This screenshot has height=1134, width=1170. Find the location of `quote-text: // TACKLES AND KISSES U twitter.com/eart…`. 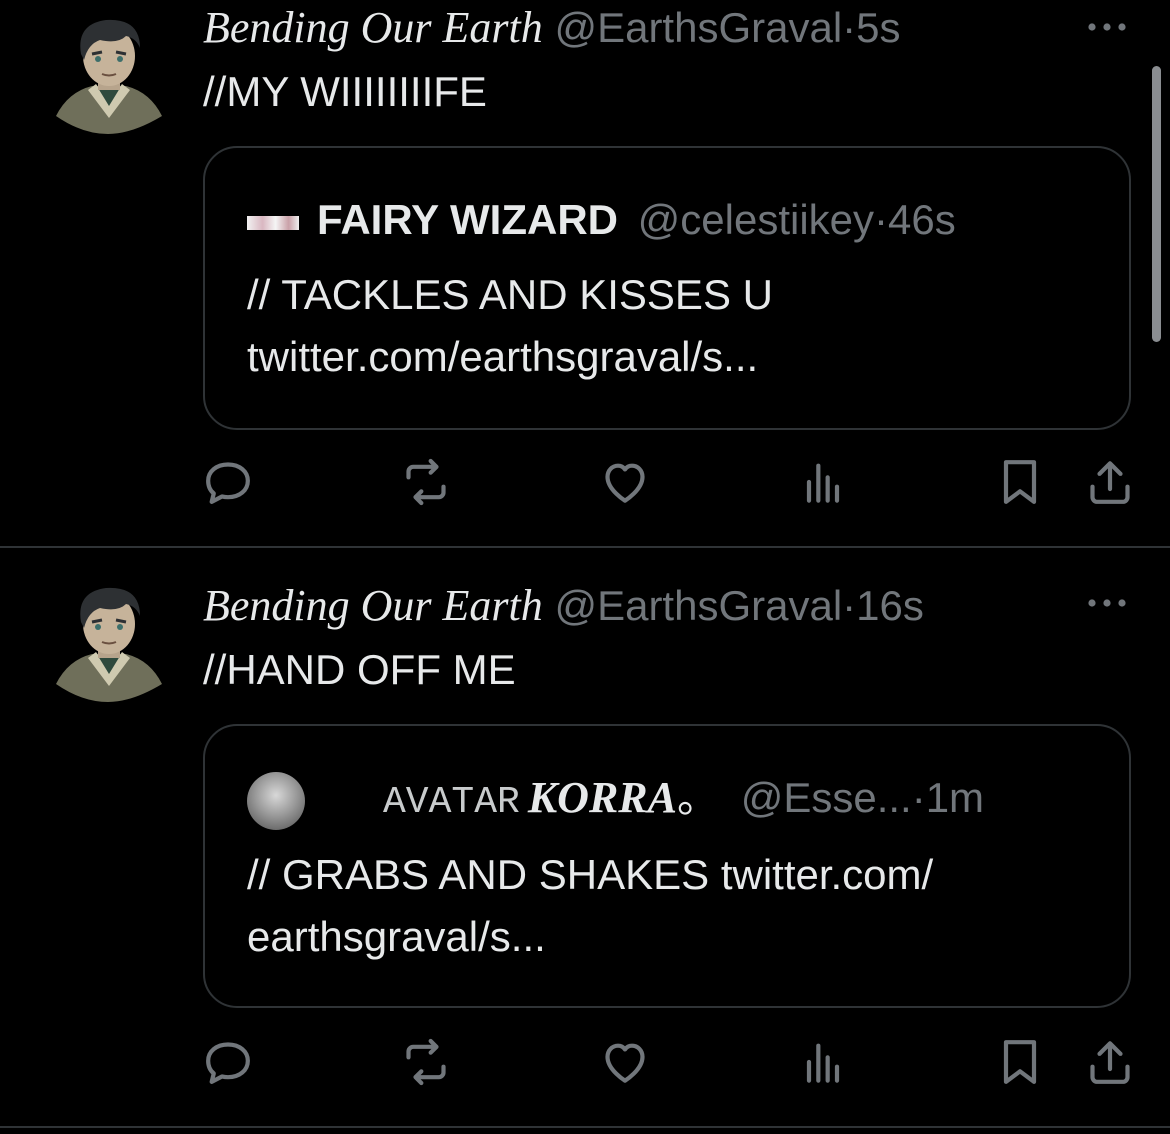

quote-text: // TACKLES AND KISSES U twitter.com/eart… is located at coordinates (667, 326).